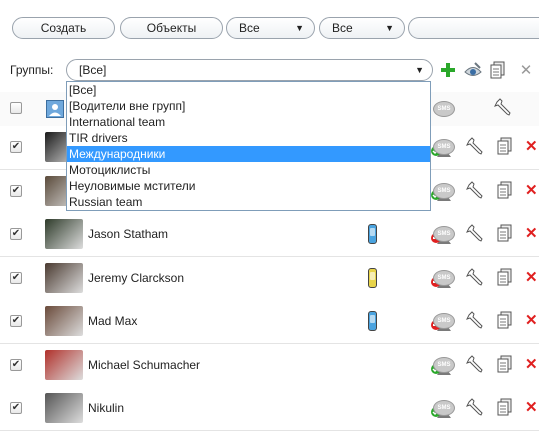 The height and width of the screenshot is (431, 539). I want to click on groups-label: Группы:, so click(32, 70).